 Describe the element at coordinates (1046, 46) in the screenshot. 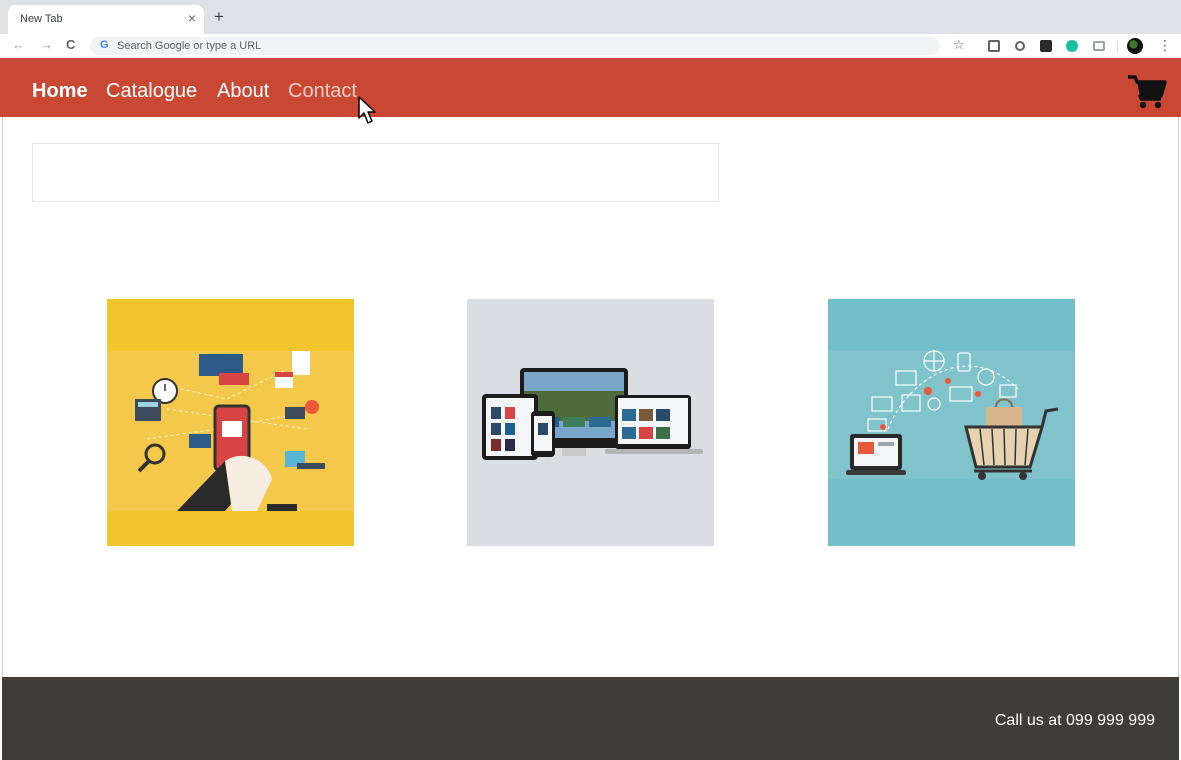

I see `screen-extension-icon` at that location.